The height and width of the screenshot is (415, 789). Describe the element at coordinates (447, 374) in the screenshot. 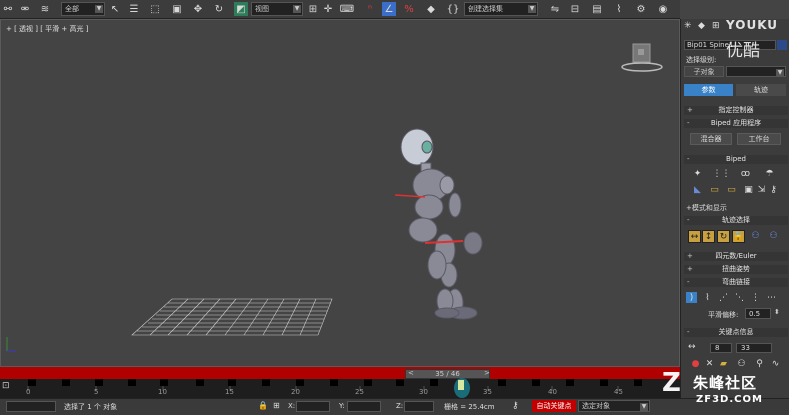

I see `time-slider: 35 / 46` at that location.